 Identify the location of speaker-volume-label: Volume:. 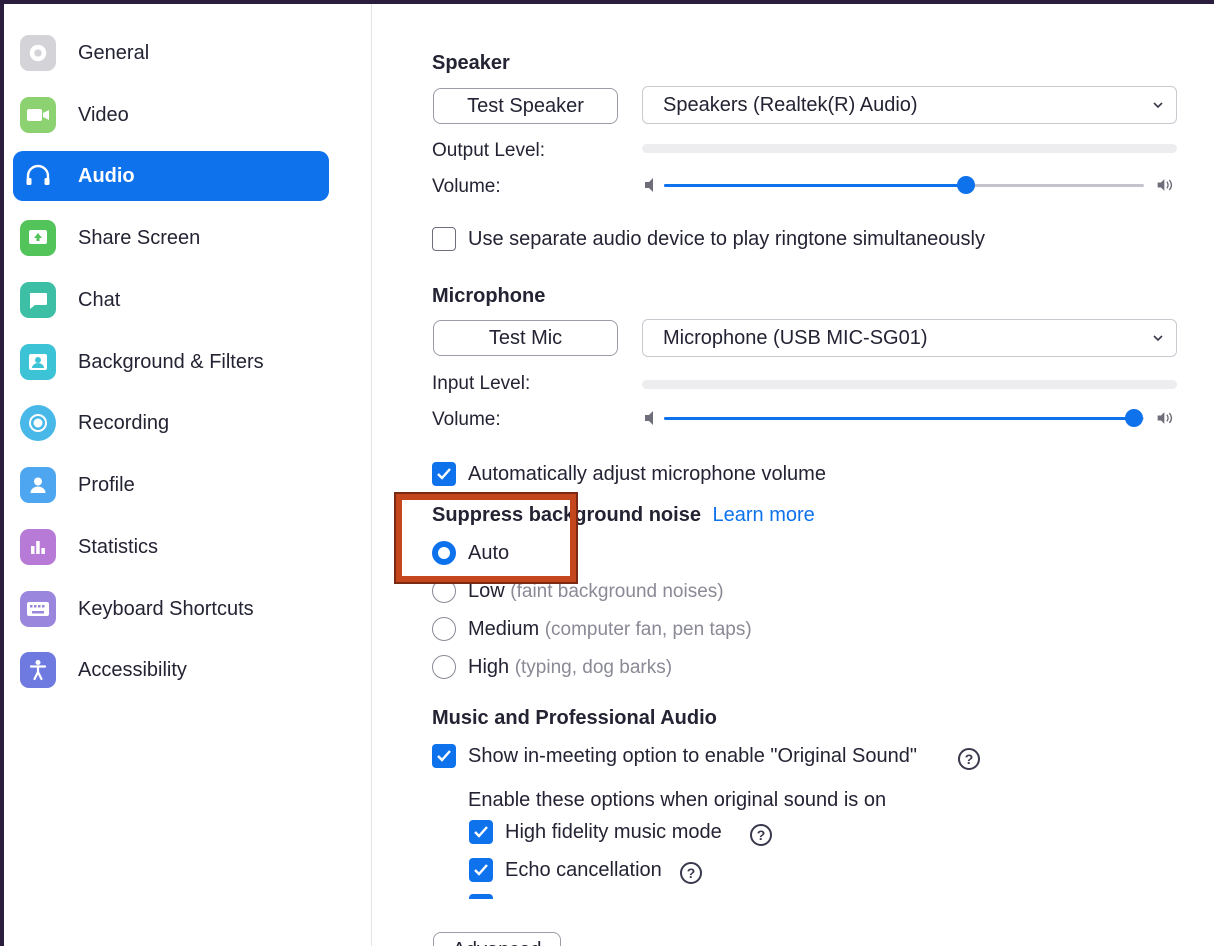
(466, 186).